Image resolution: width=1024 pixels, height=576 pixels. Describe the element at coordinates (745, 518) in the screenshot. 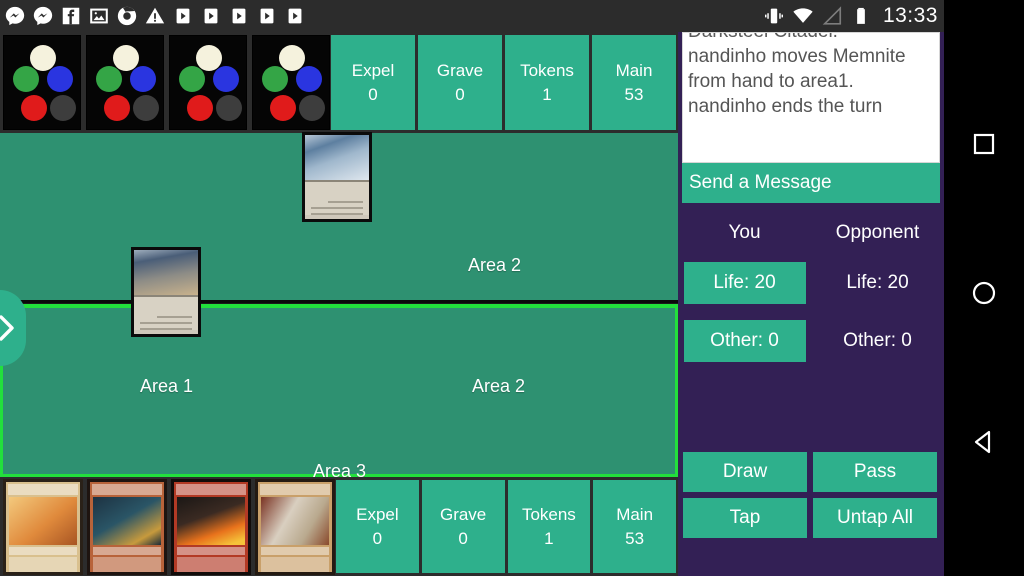

I see `tap-button: Tap` at that location.